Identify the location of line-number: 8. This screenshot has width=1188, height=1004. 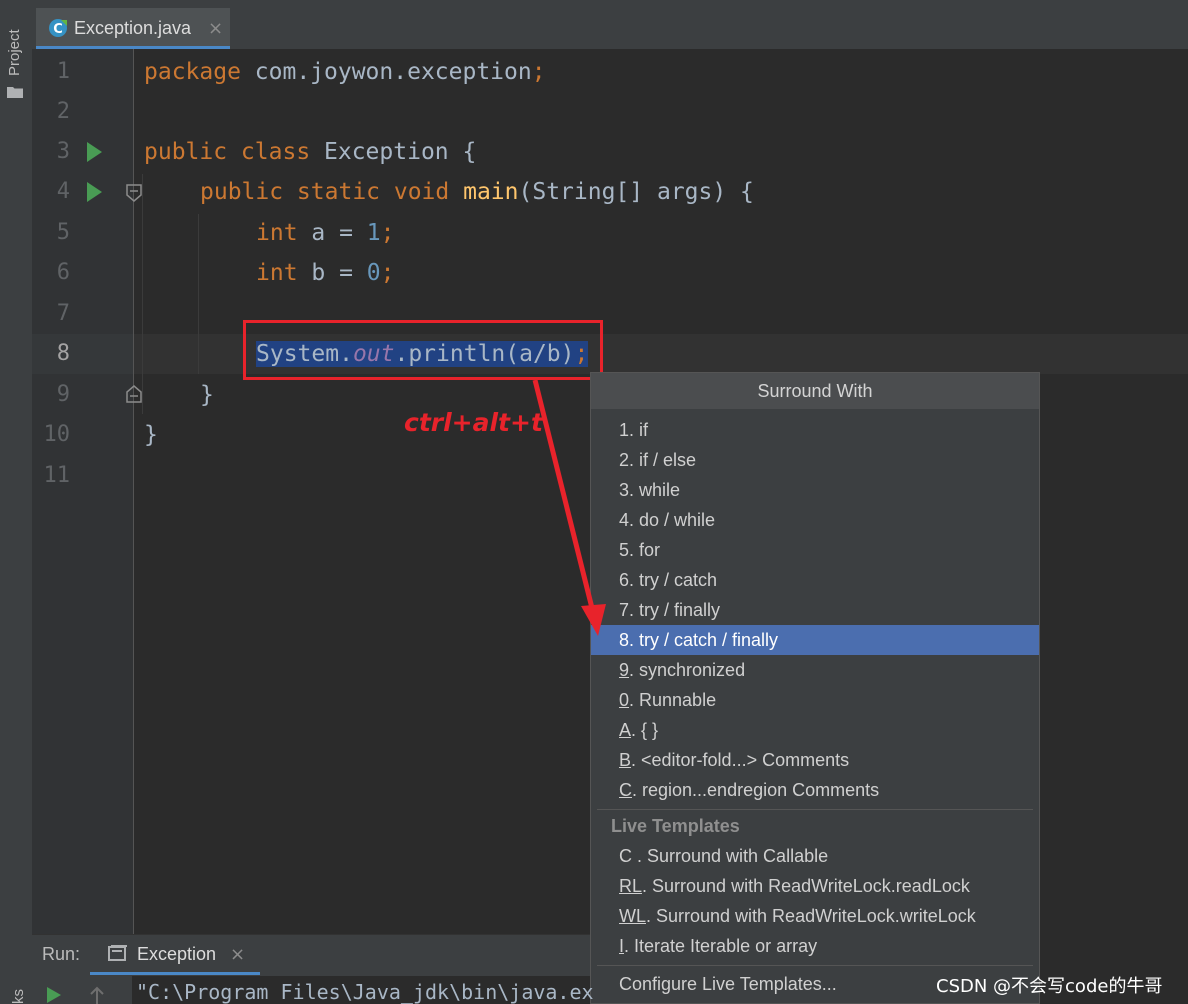
(63, 353).